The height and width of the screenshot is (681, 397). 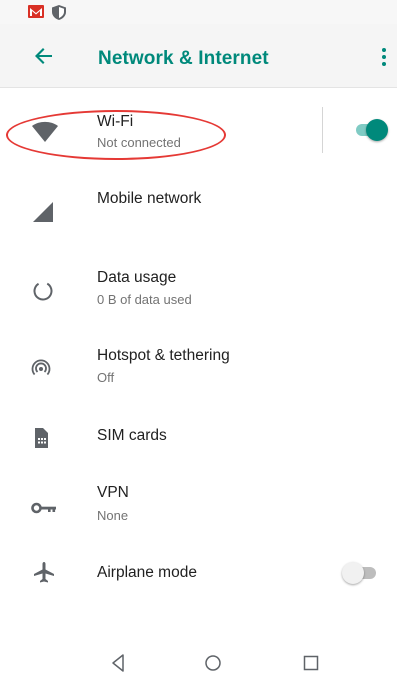 I want to click on wifi-icon, so click(x=45, y=131).